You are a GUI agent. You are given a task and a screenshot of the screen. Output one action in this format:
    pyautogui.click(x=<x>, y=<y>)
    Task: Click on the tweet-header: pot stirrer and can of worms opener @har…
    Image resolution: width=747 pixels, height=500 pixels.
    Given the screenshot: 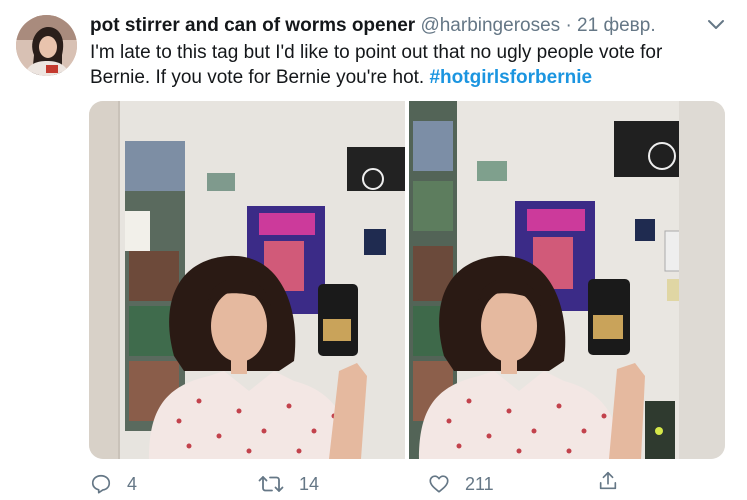 What is the action you would take?
    pyautogui.click(x=373, y=26)
    